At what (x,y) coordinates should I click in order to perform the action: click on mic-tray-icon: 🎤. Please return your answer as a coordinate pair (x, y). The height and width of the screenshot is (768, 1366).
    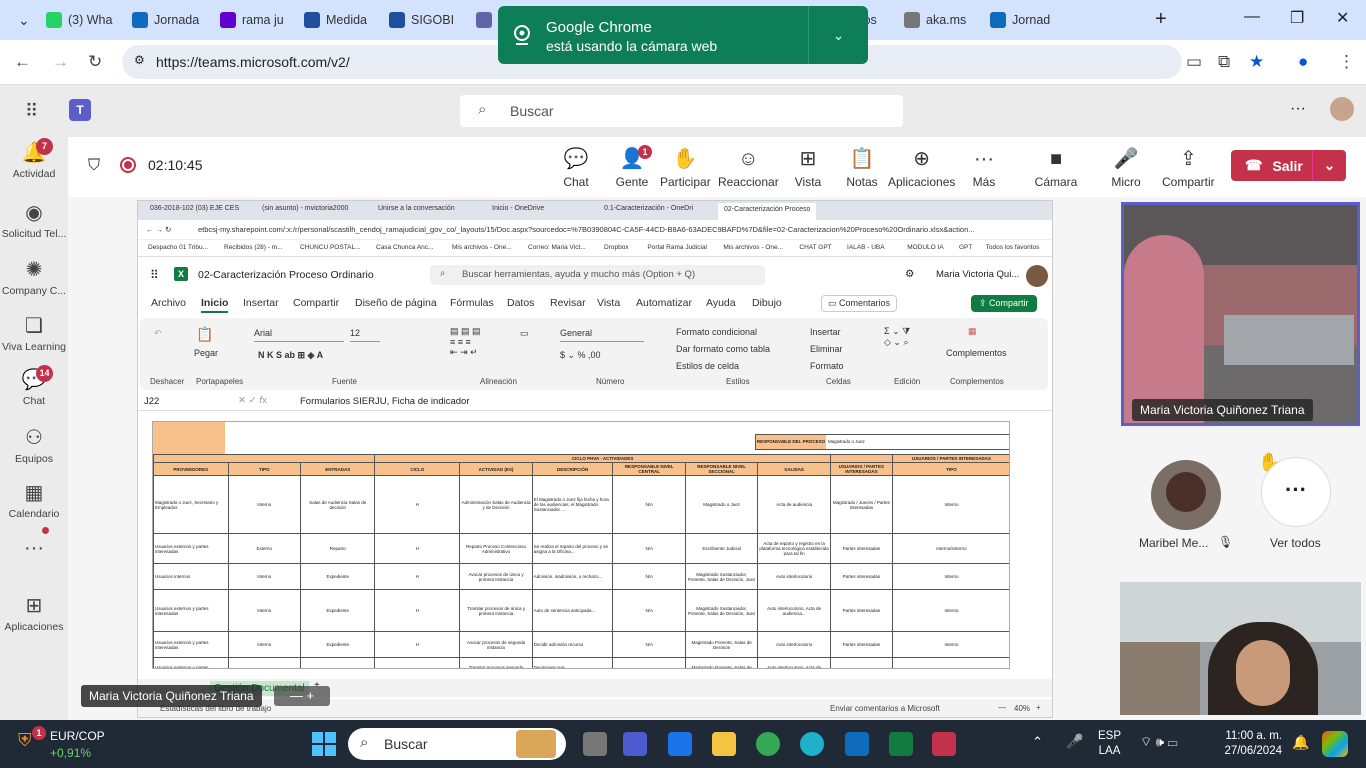
    Looking at the image, I should click on (1074, 741).